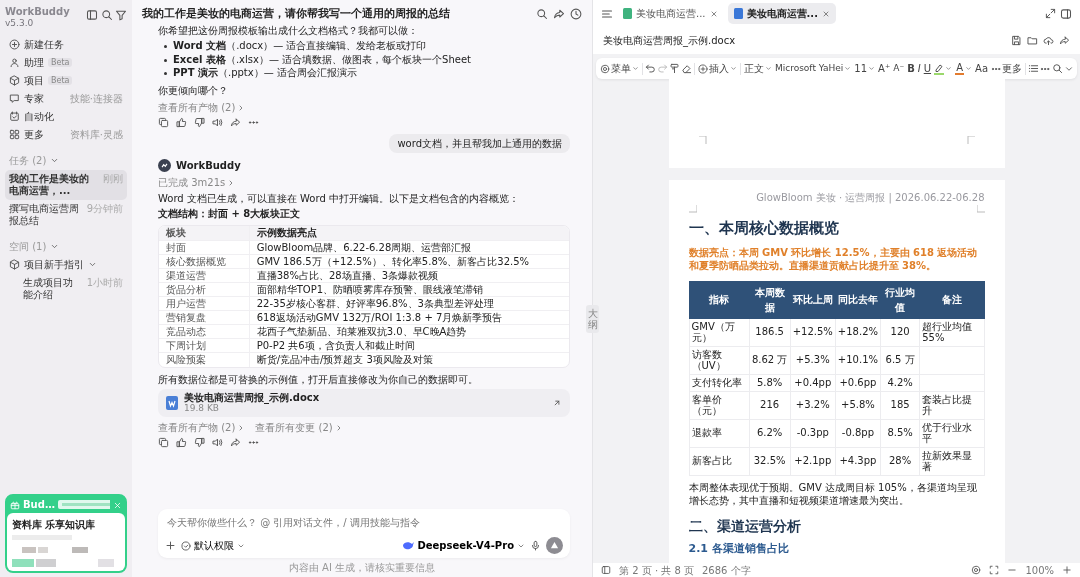 This screenshot has height=577, width=1080. What do you see at coordinates (60, 62) in the screenshot?
I see `beta-tag: Beta` at bounding box center [60, 62].